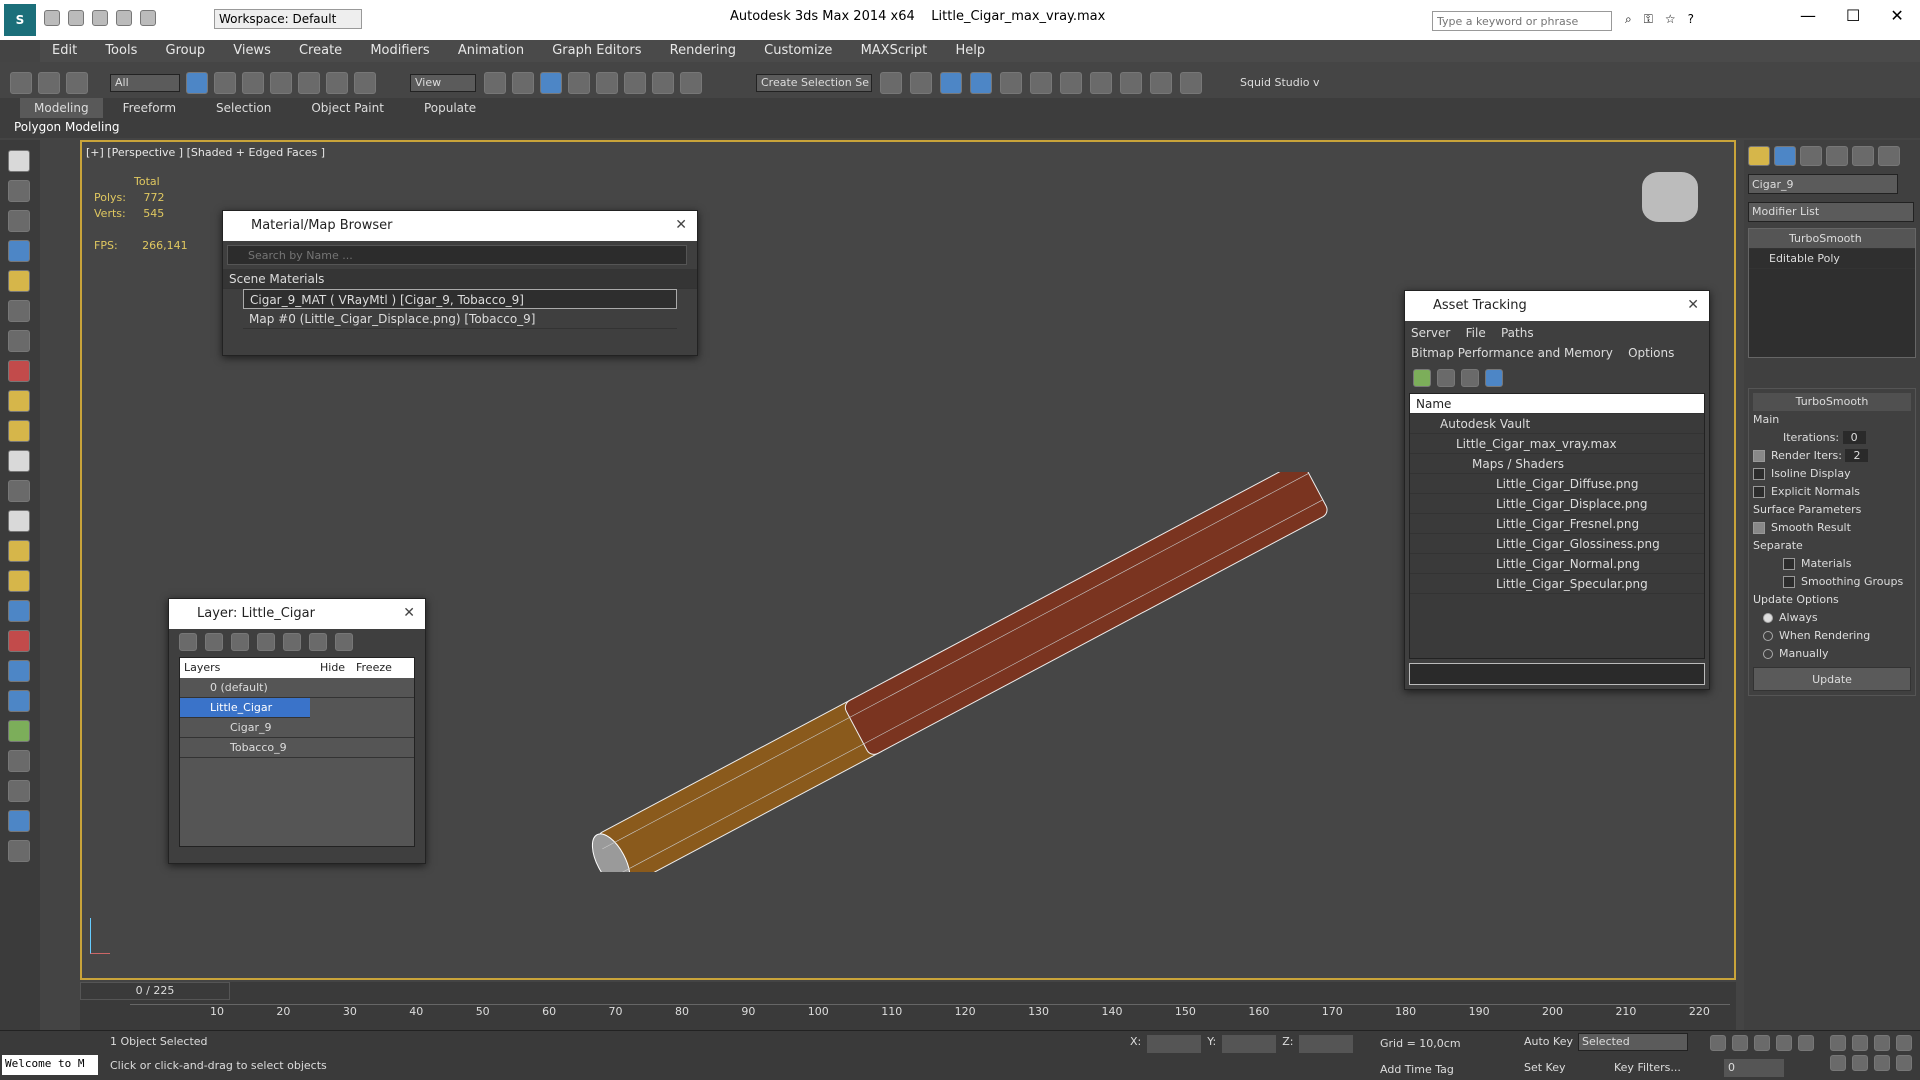 Image resolution: width=1920 pixels, height=1080 pixels. What do you see at coordinates (318, 642) in the screenshot?
I see `hide-all-icon` at bounding box center [318, 642].